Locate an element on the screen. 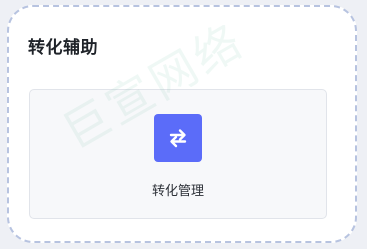  section-title: 转化辅助 is located at coordinates (63, 48).